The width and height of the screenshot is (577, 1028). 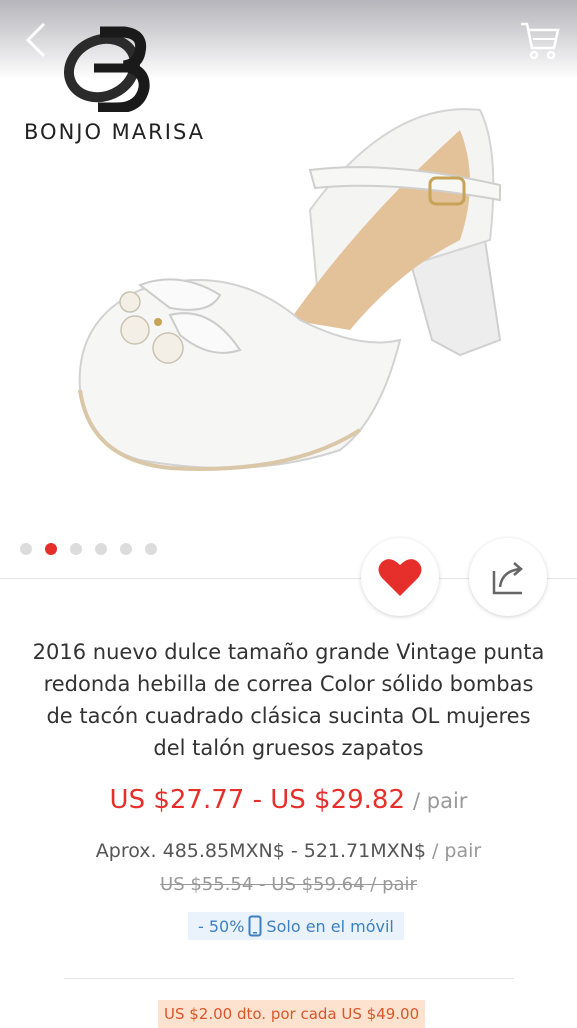 I want to click on price-unit: / pair, so click(x=440, y=801).